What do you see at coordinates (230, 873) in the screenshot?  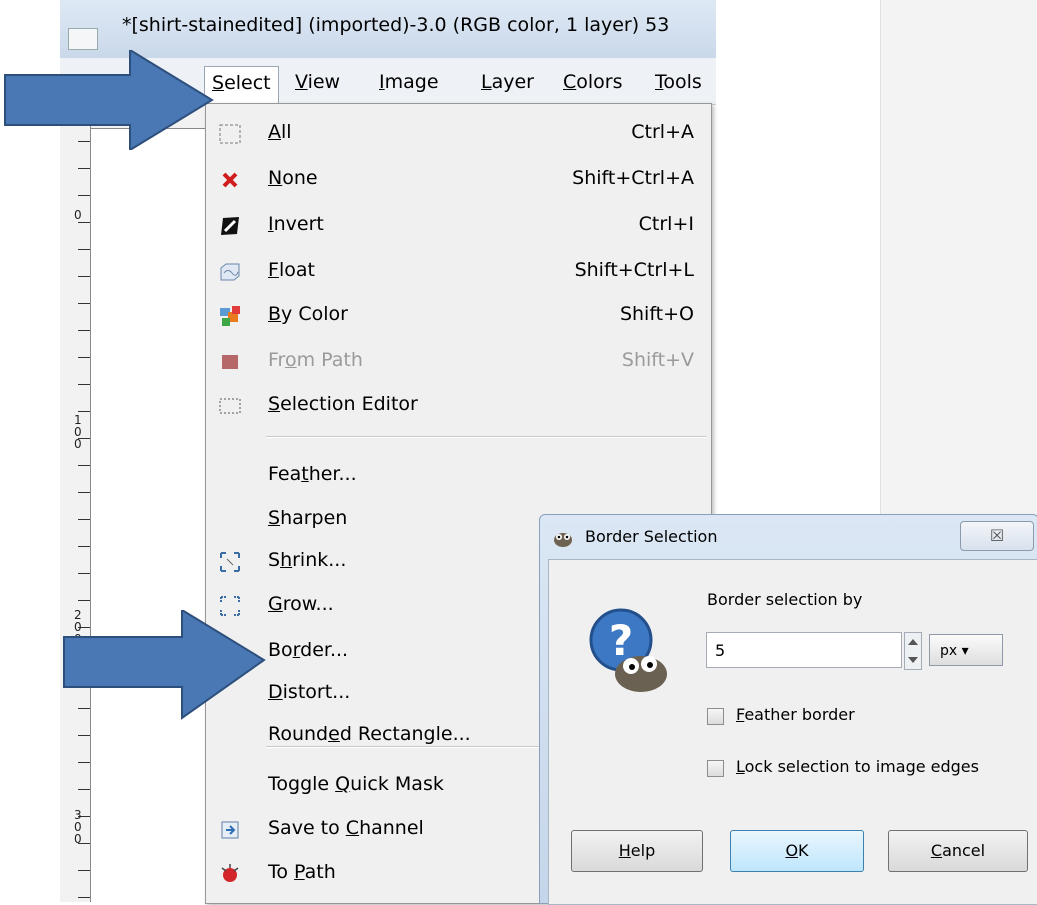 I see `to-path-icon` at bounding box center [230, 873].